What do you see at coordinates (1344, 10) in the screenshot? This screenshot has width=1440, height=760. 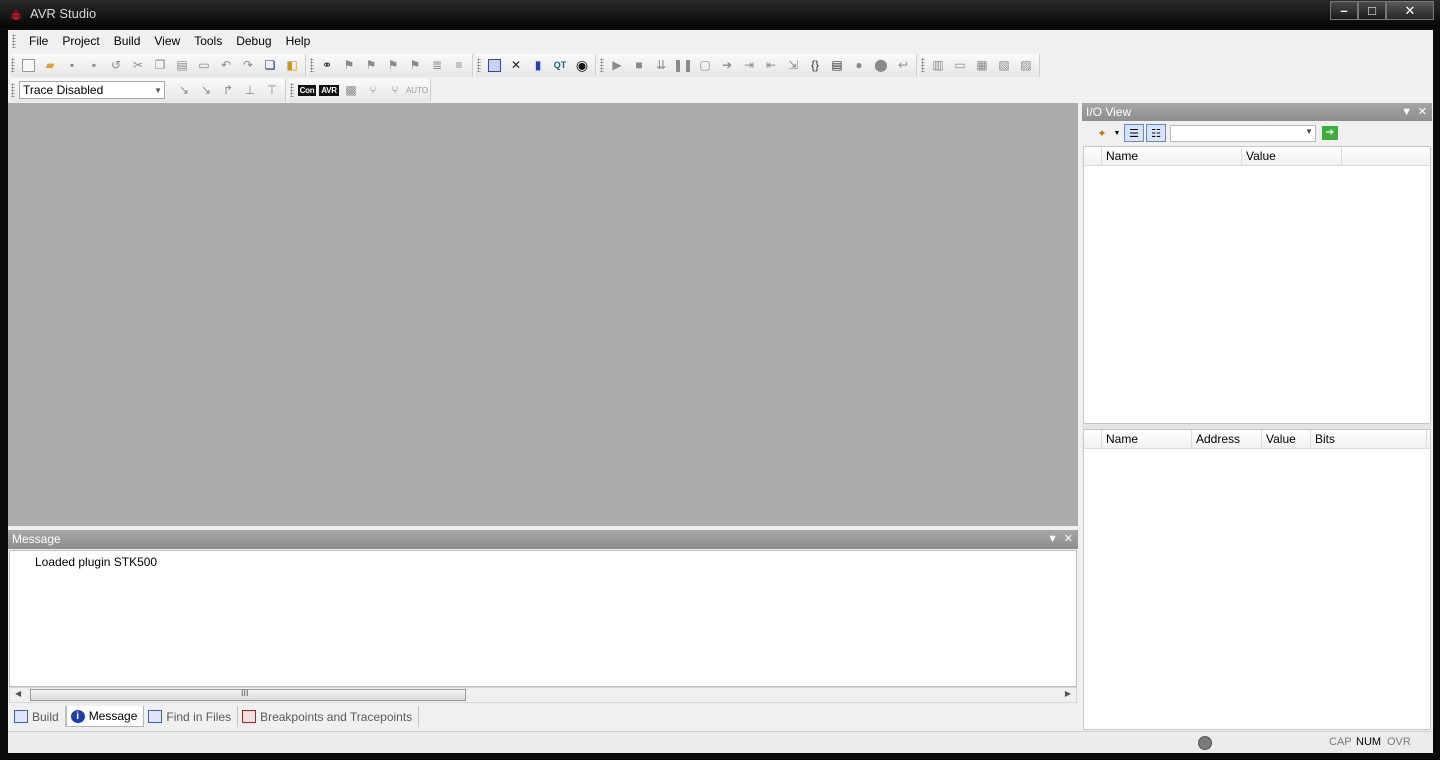 I see `minimize-button: –` at bounding box center [1344, 10].